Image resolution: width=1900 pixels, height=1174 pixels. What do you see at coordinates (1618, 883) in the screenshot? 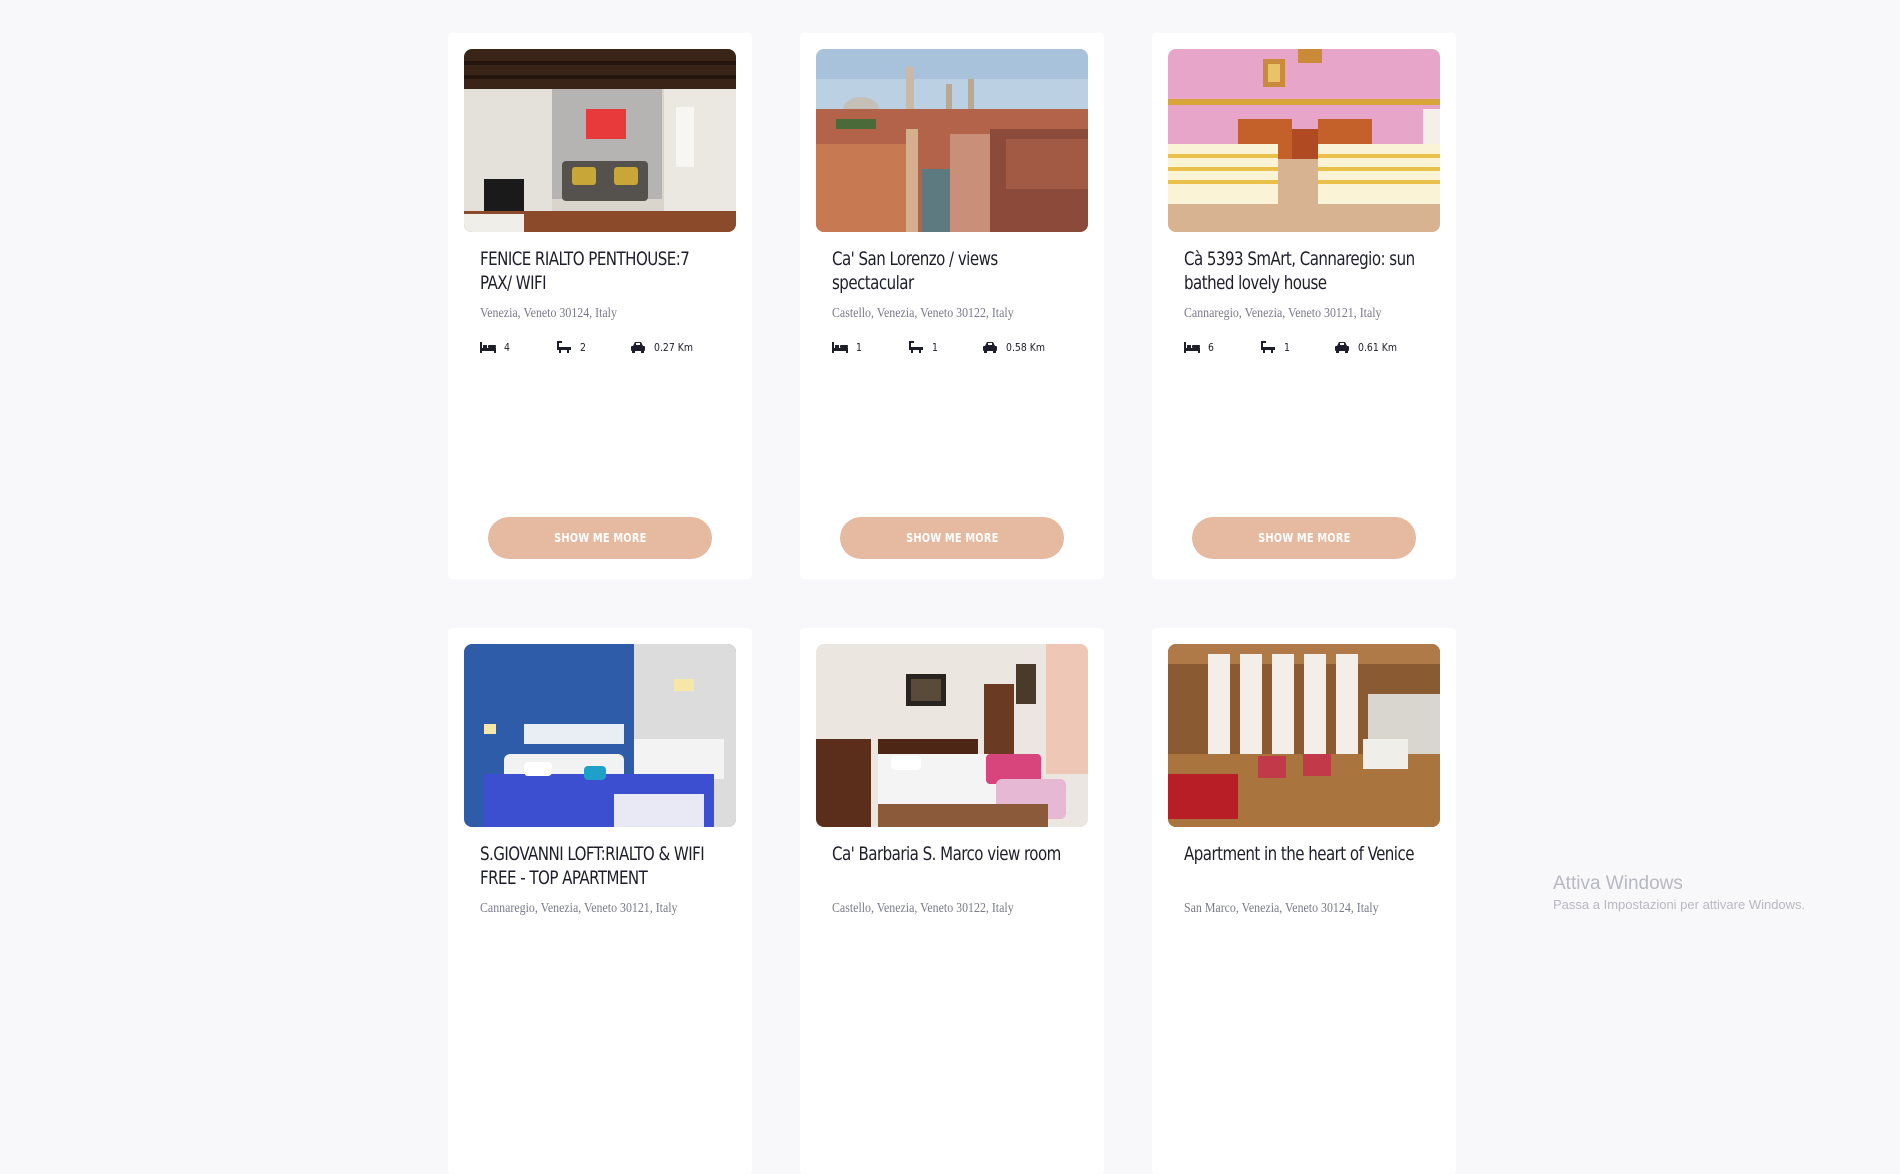
I see `watermark-title: Attiva Windows` at bounding box center [1618, 883].